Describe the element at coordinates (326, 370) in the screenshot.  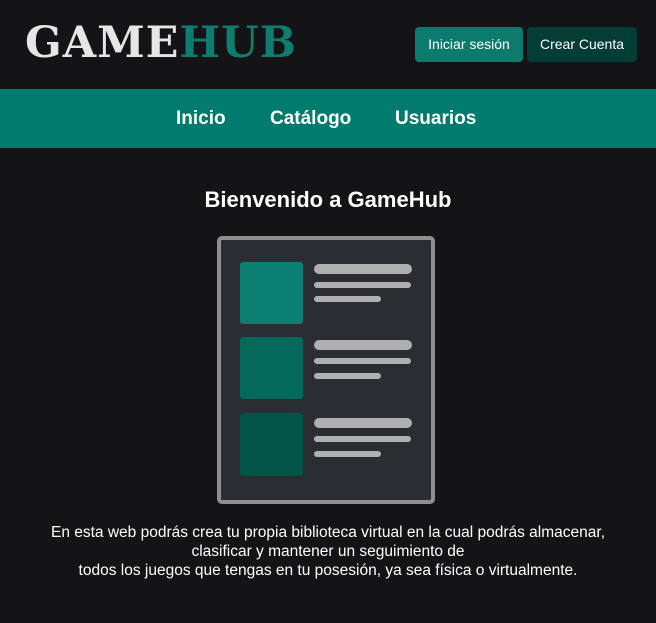
I see `library-list-icon` at that location.